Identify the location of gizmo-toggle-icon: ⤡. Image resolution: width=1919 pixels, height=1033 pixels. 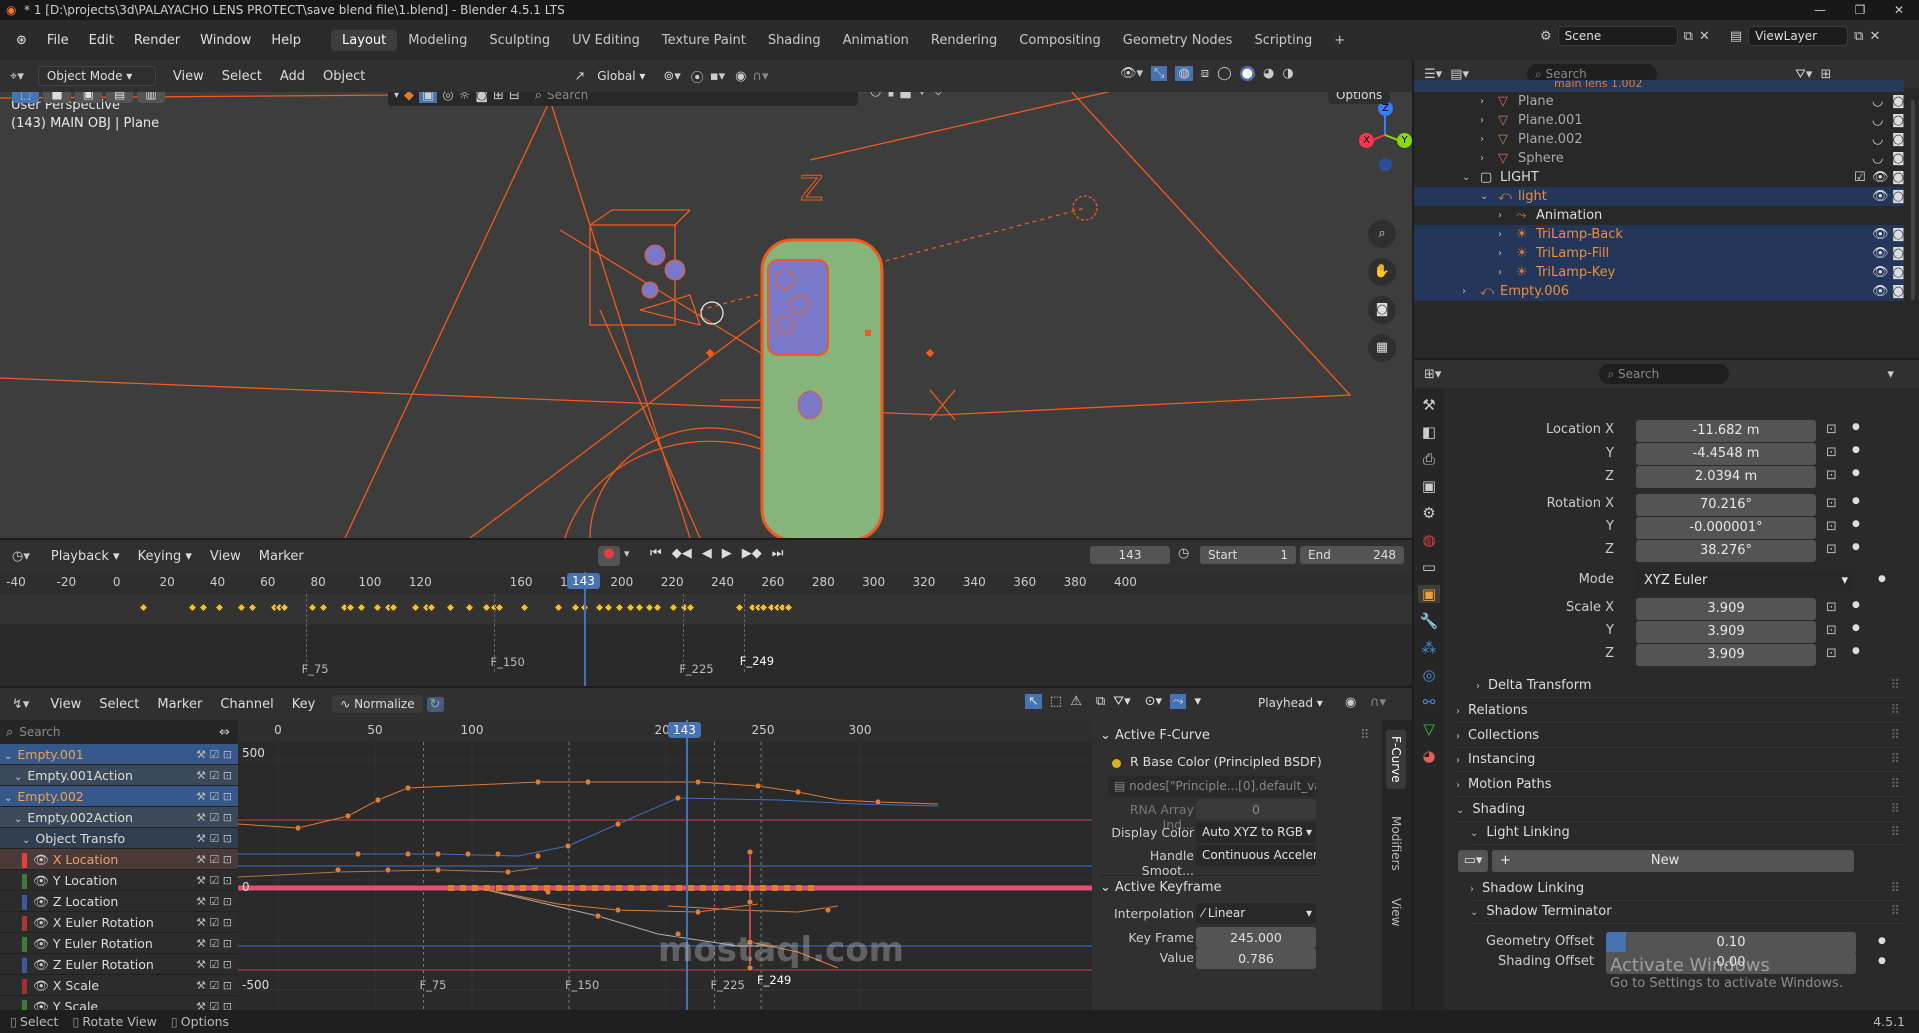
(1159, 73).